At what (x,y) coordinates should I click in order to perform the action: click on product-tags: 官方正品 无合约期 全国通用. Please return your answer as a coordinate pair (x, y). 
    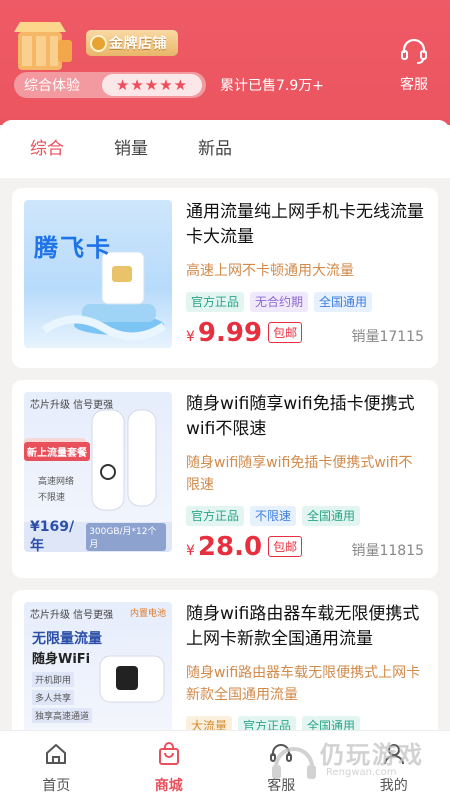
    Looking at the image, I should click on (279, 302).